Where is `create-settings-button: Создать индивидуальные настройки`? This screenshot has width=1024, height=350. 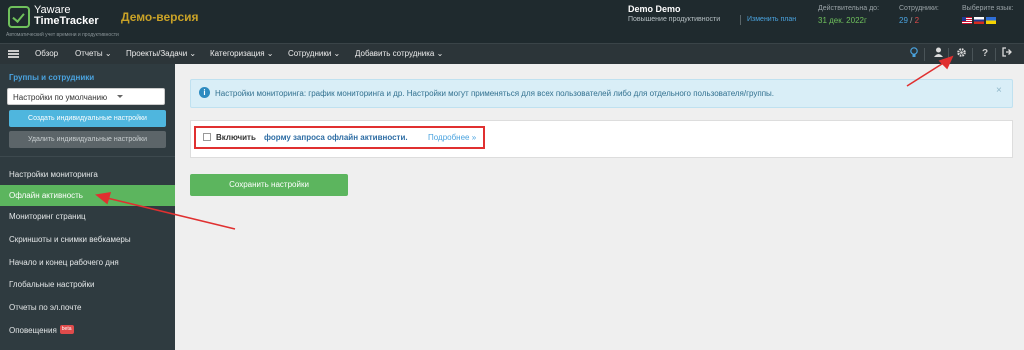
create-settings-button: Создать индивидуальные настройки is located at coordinates (87, 118).